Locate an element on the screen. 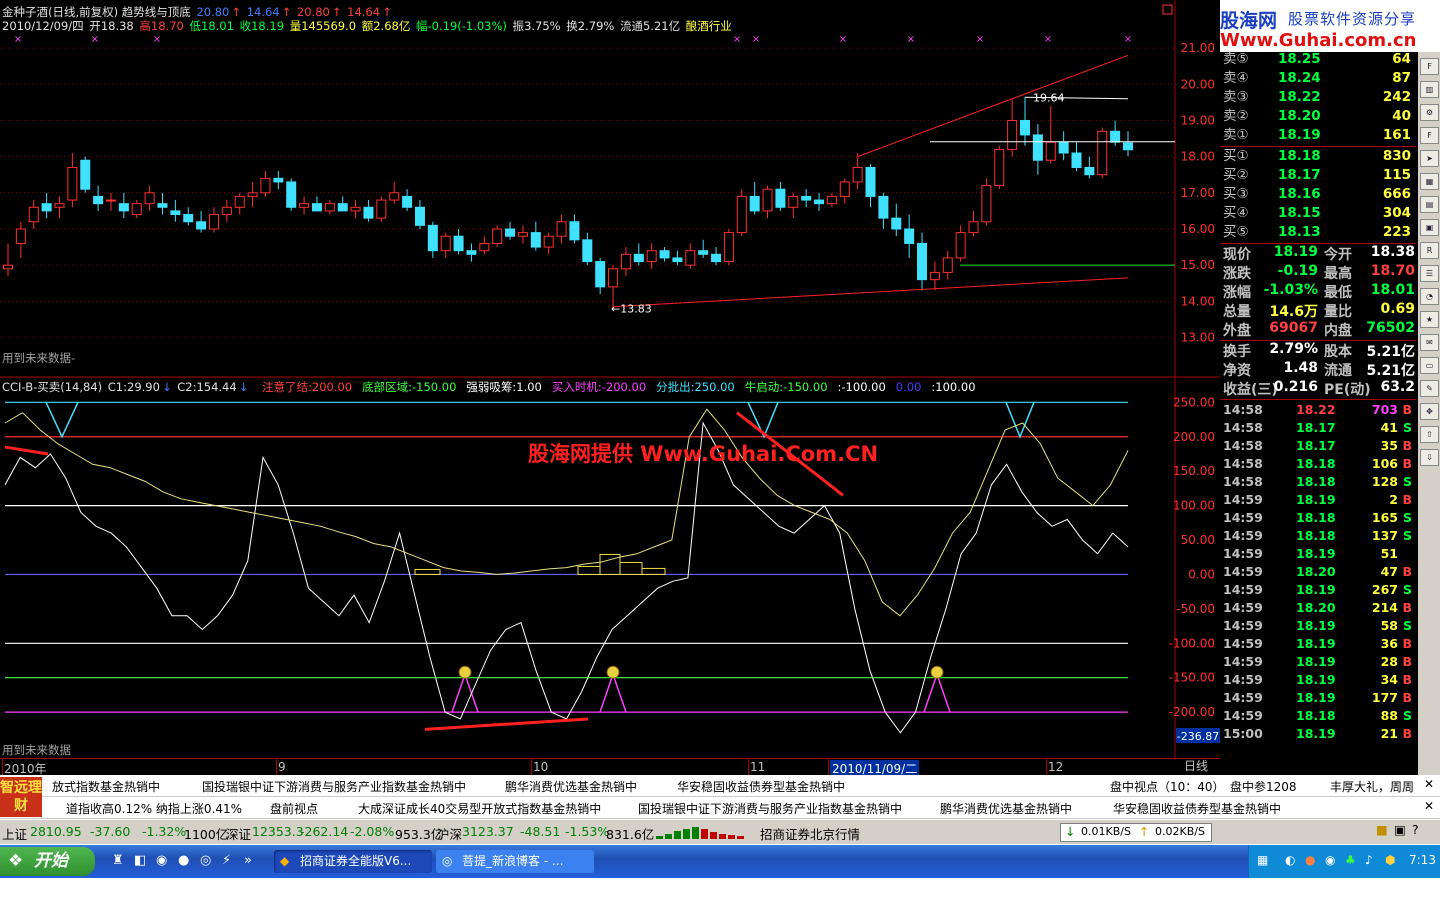 The width and height of the screenshot is (1440, 900). tick-row: 15:00 18.19 21 B is located at coordinates (1318, 734).